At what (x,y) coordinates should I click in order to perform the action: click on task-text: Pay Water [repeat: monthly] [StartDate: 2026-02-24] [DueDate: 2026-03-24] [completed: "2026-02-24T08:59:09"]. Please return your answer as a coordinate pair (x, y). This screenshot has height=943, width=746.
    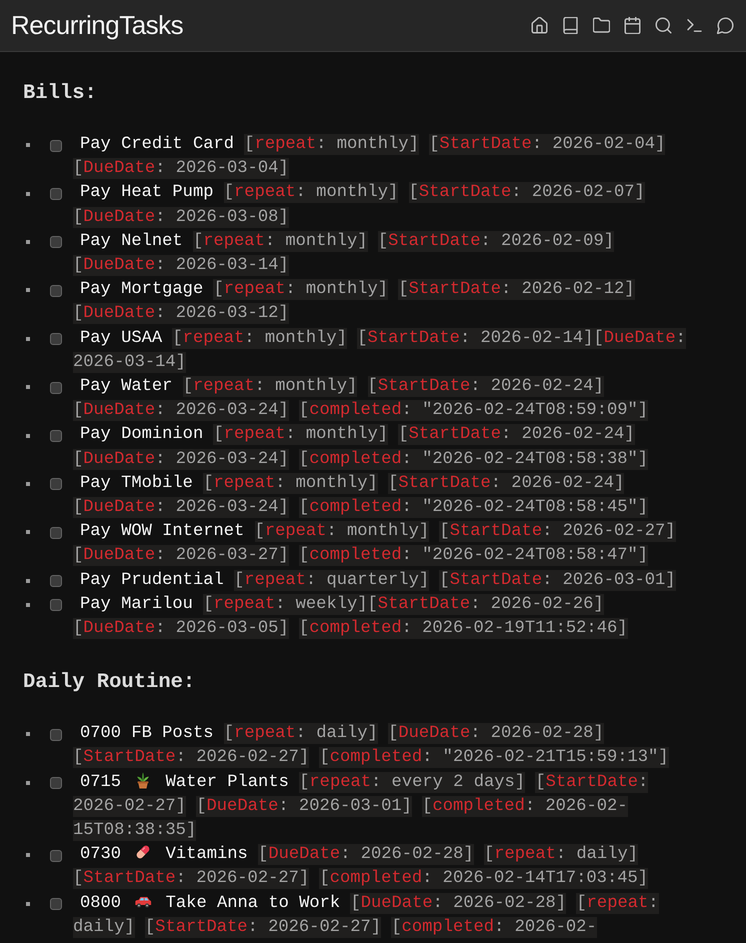
    Looking at the image, I should click on (361, 399).